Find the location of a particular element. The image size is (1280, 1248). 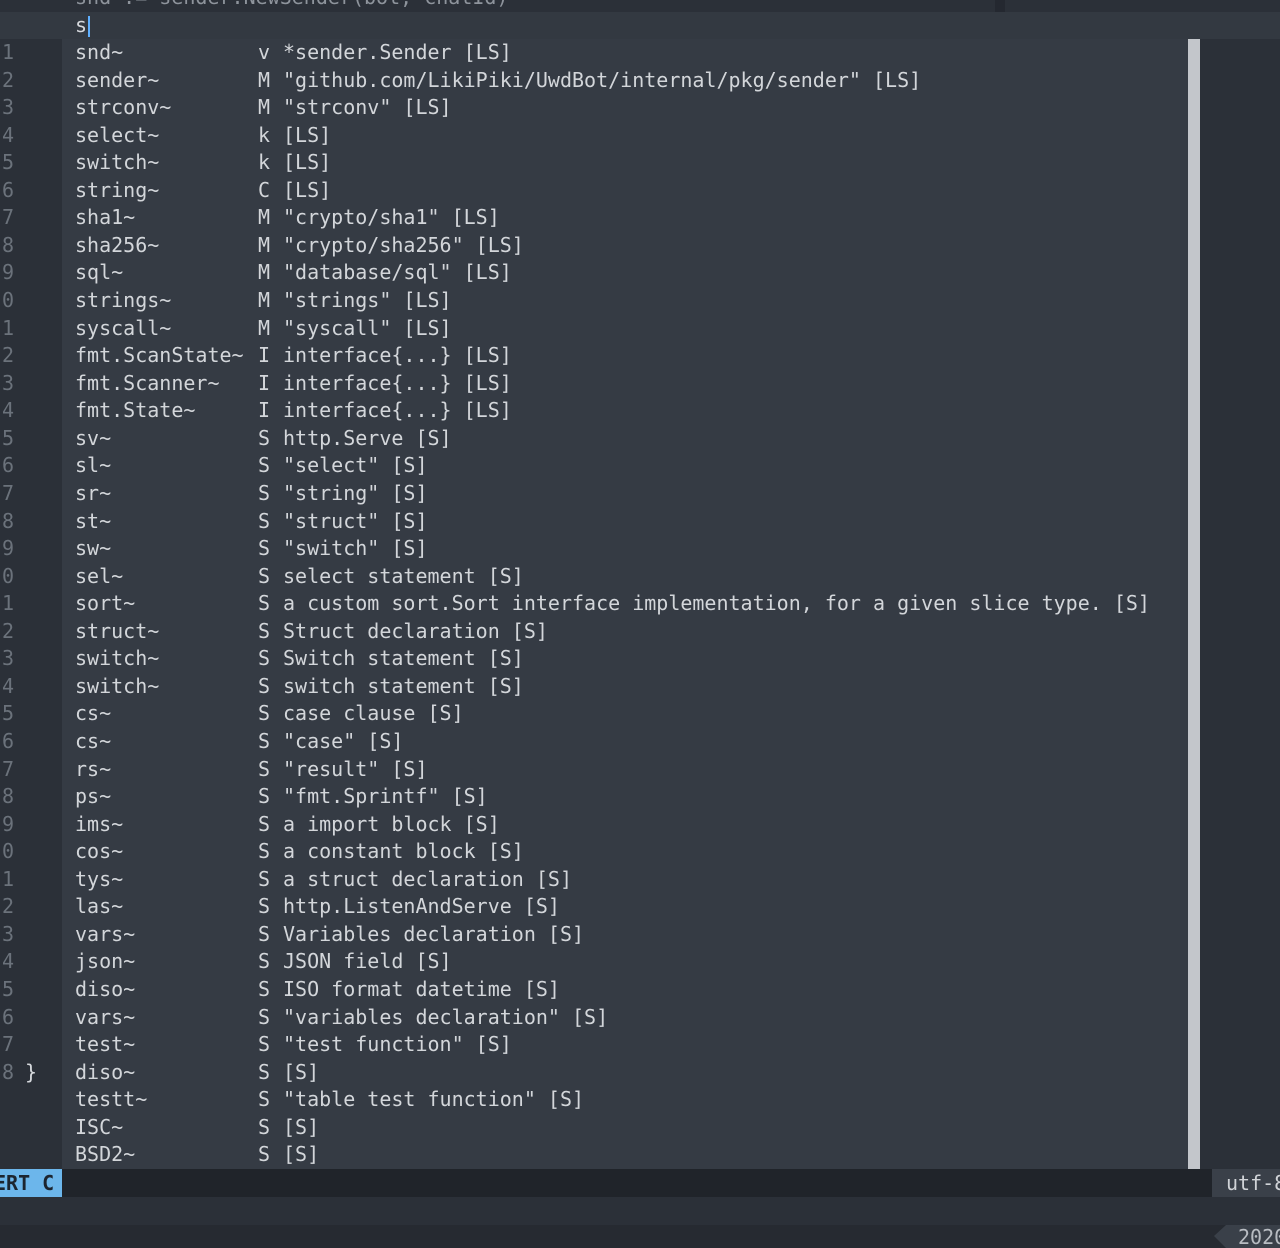

completion-menu: "fmt.Sprintf" [S] is located at coordinates (385, 796).